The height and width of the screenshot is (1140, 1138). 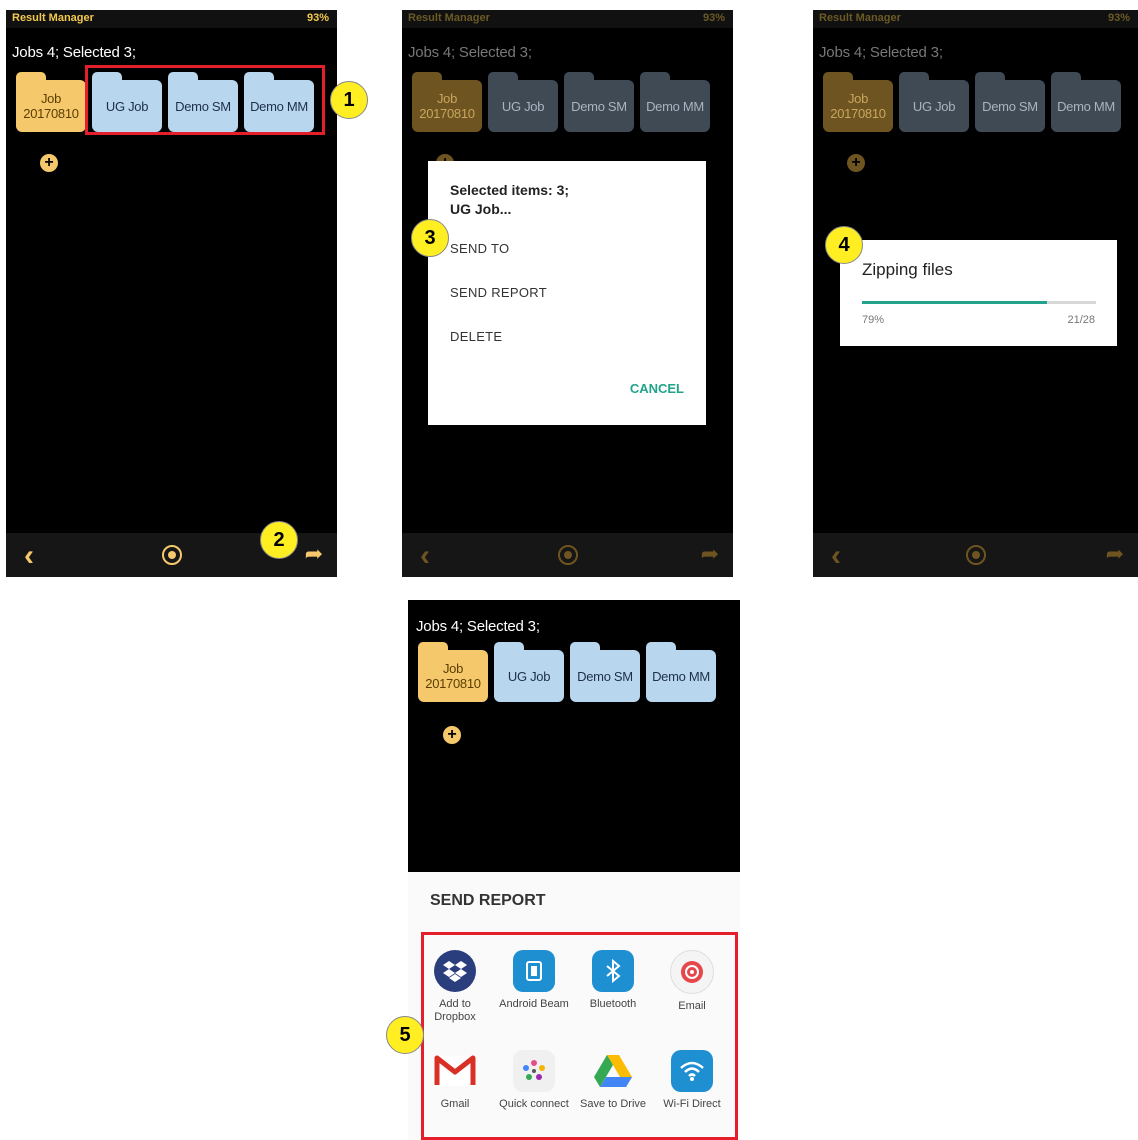 I want to click on share-app-drive: Save to Drive, so click(x=613, y=1080).